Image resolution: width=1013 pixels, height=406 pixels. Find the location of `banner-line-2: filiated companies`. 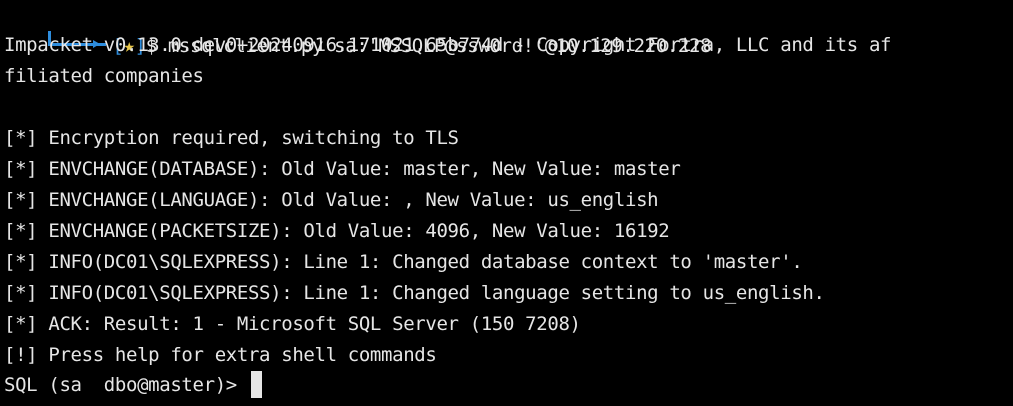

banner-line-2: filiated companies is located at coordinates (104, 76).